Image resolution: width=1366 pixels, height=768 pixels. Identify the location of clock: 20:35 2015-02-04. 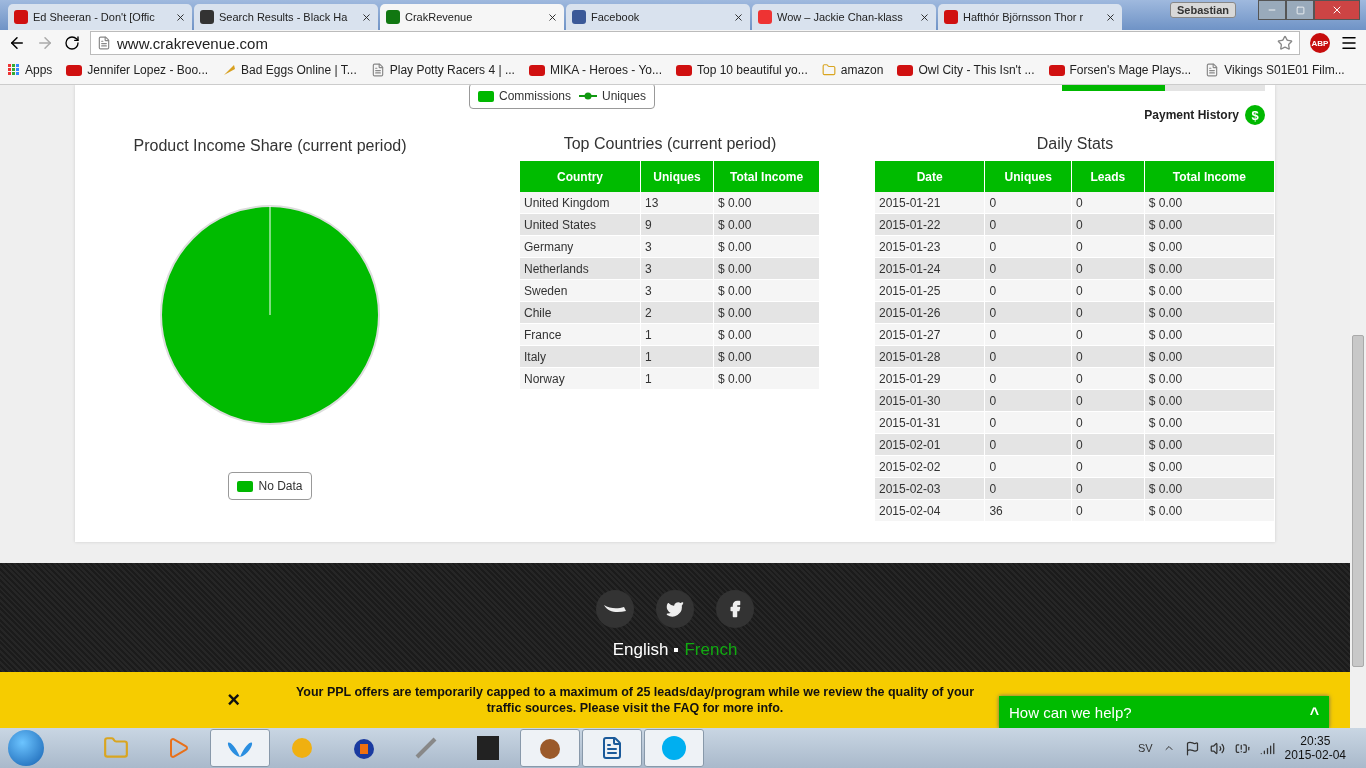
(1315, 748).